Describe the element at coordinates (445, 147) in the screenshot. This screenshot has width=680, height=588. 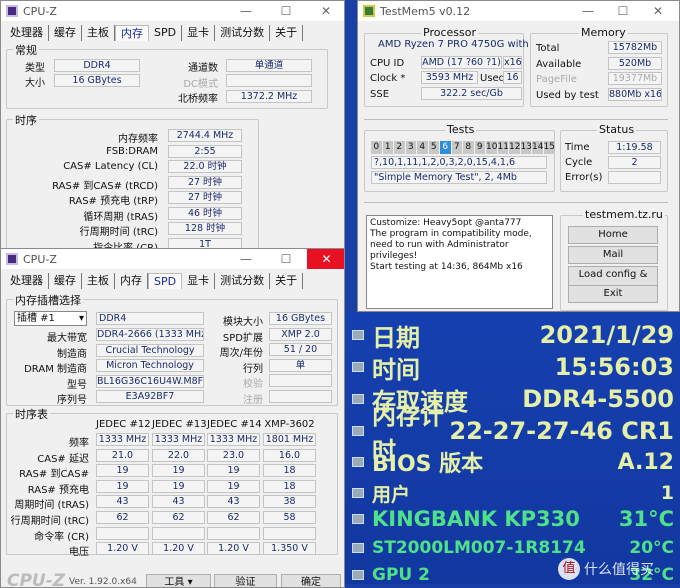
I see `test-number: 6` at that location.